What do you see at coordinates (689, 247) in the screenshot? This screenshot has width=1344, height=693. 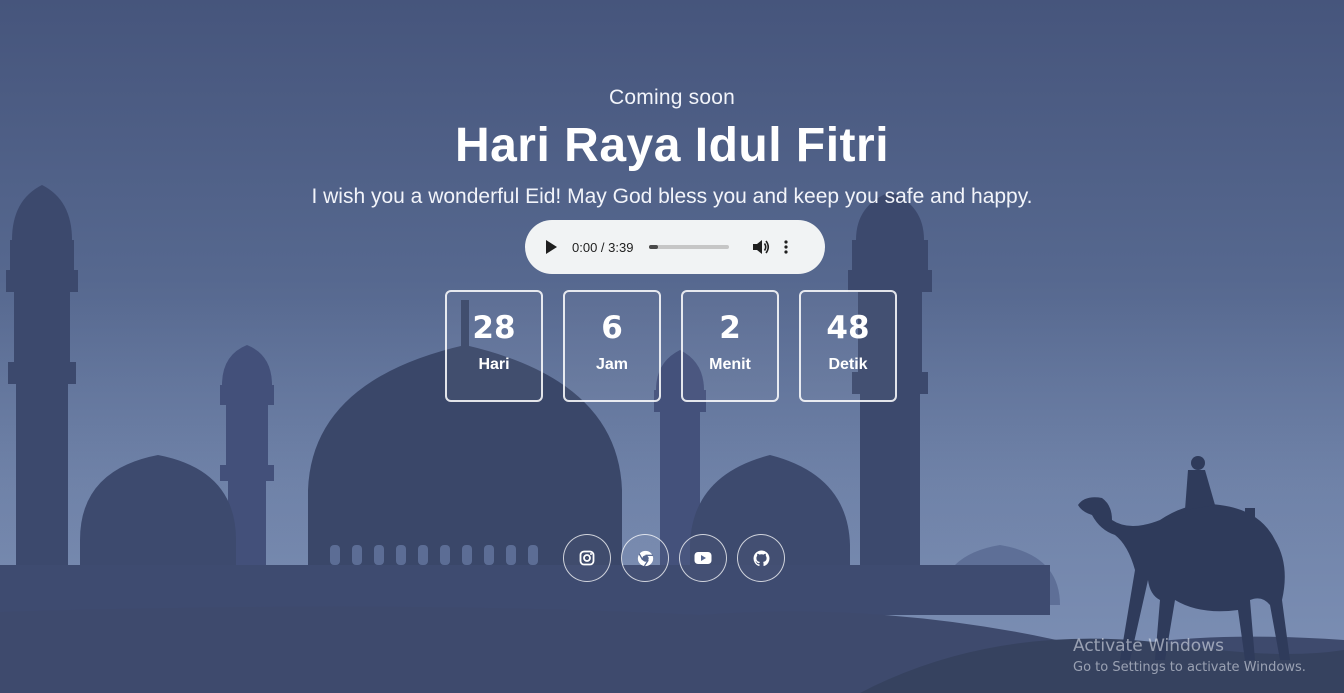 I see `audio-seek-bar` at bounding box center [689, 247].